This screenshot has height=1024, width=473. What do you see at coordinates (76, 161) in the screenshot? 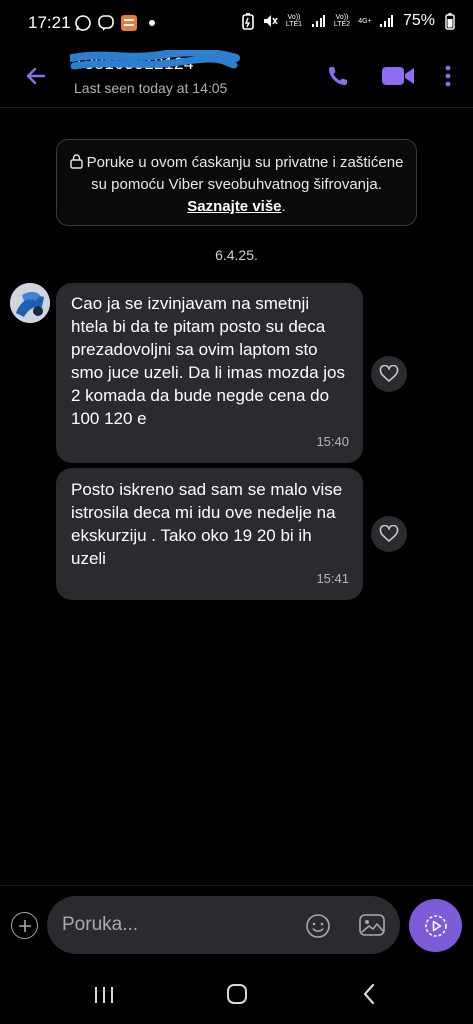
I see `lock-icon` at bounding box center [76, 161].